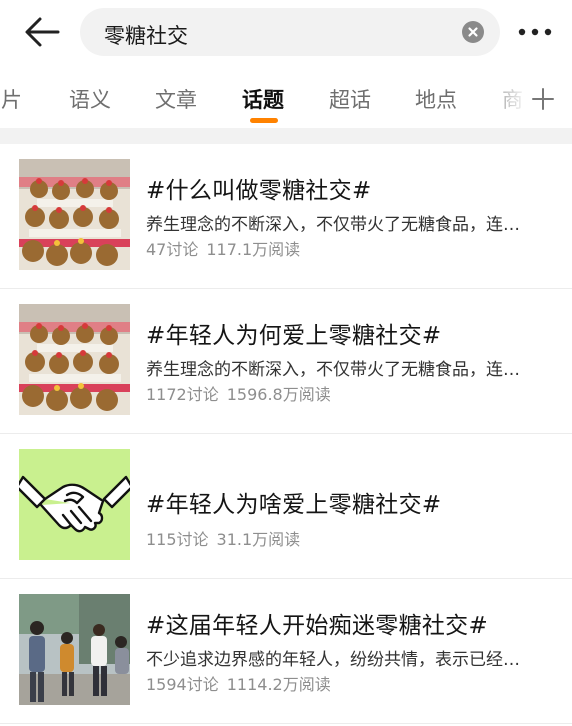 The image size is (572, 726). What do you see at coordinates (264, 120) in the screenshot?
I see `active-tab-indicator` at bounding box center [264, 120].